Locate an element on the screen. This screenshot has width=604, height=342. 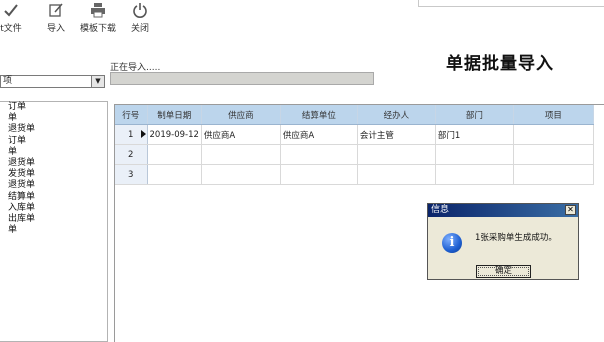
file-button: t文件 is located at coordinates (11, 18).